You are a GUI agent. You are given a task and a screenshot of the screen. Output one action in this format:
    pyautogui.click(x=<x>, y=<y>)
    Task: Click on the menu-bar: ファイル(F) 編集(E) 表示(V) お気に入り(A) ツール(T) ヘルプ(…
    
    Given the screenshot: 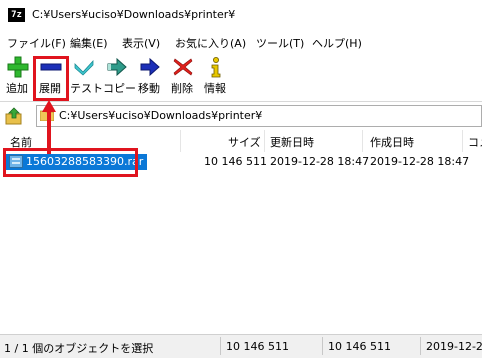 What is the action you would take?
    pyautogui.click(x=241, y=42)
    